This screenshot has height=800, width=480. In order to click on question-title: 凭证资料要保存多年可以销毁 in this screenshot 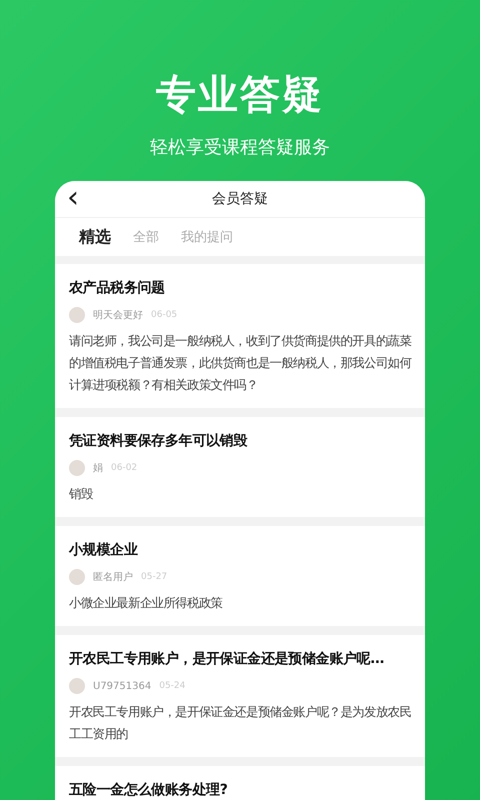, I will do `click(158, 441)`.